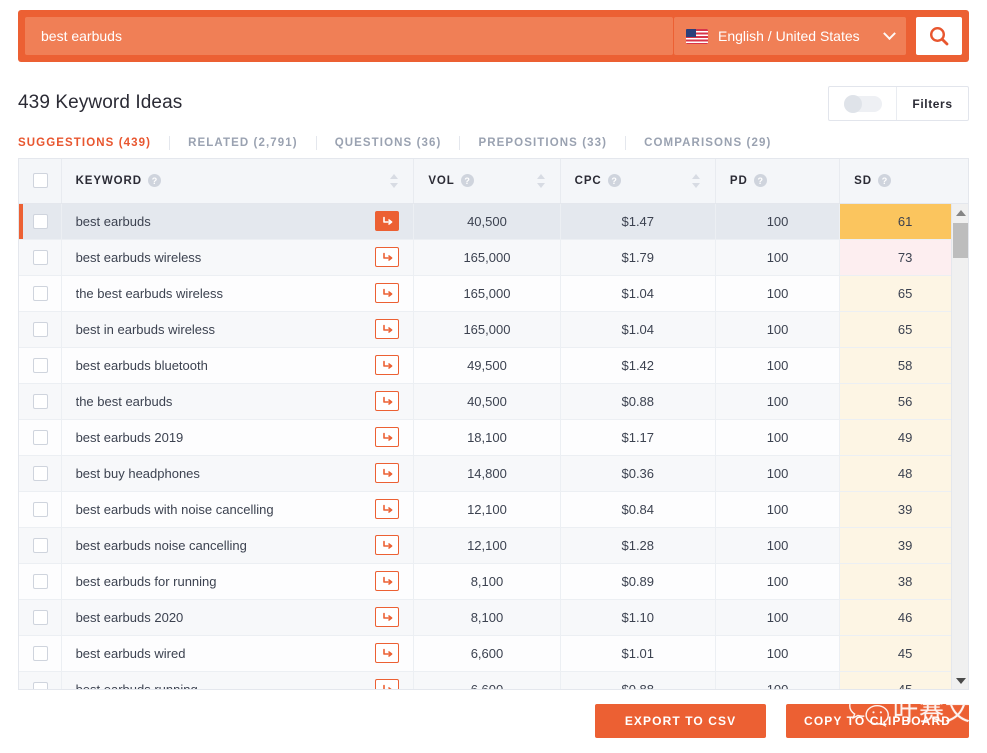 This screenshot has width=987, height=753. What do you see at coordinates (939, 36) in the screenshot?
I see `search-button` at bounding box center [939, 36].